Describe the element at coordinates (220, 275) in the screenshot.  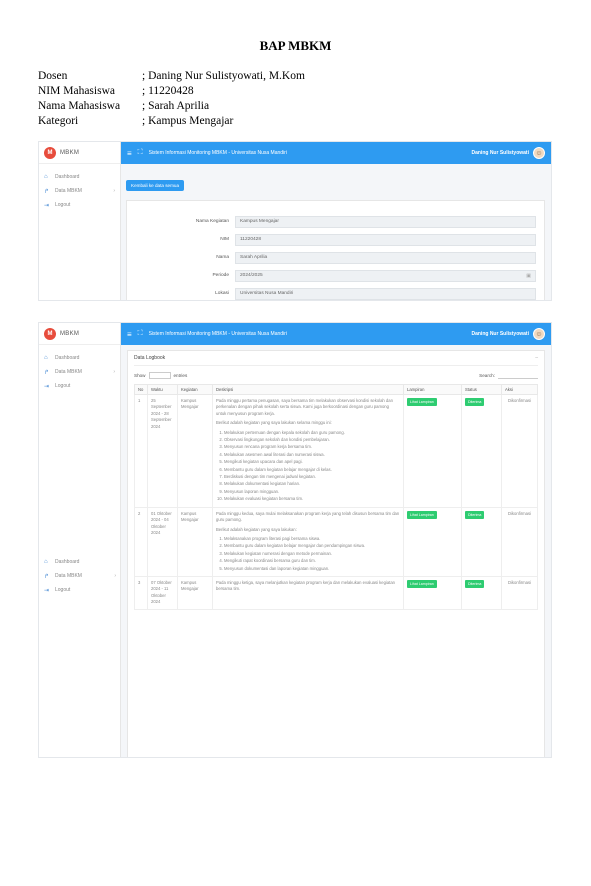
I see `form-label: Periode` at that location.